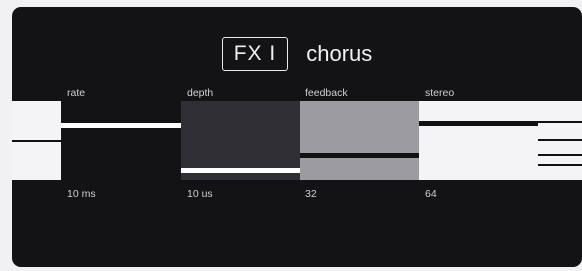 Image resolution: width=582 pixels, height=271 pixels. Describe the element at coordinates (339, 54) in the screenshot. I see `effect-name: chorus` at that location.